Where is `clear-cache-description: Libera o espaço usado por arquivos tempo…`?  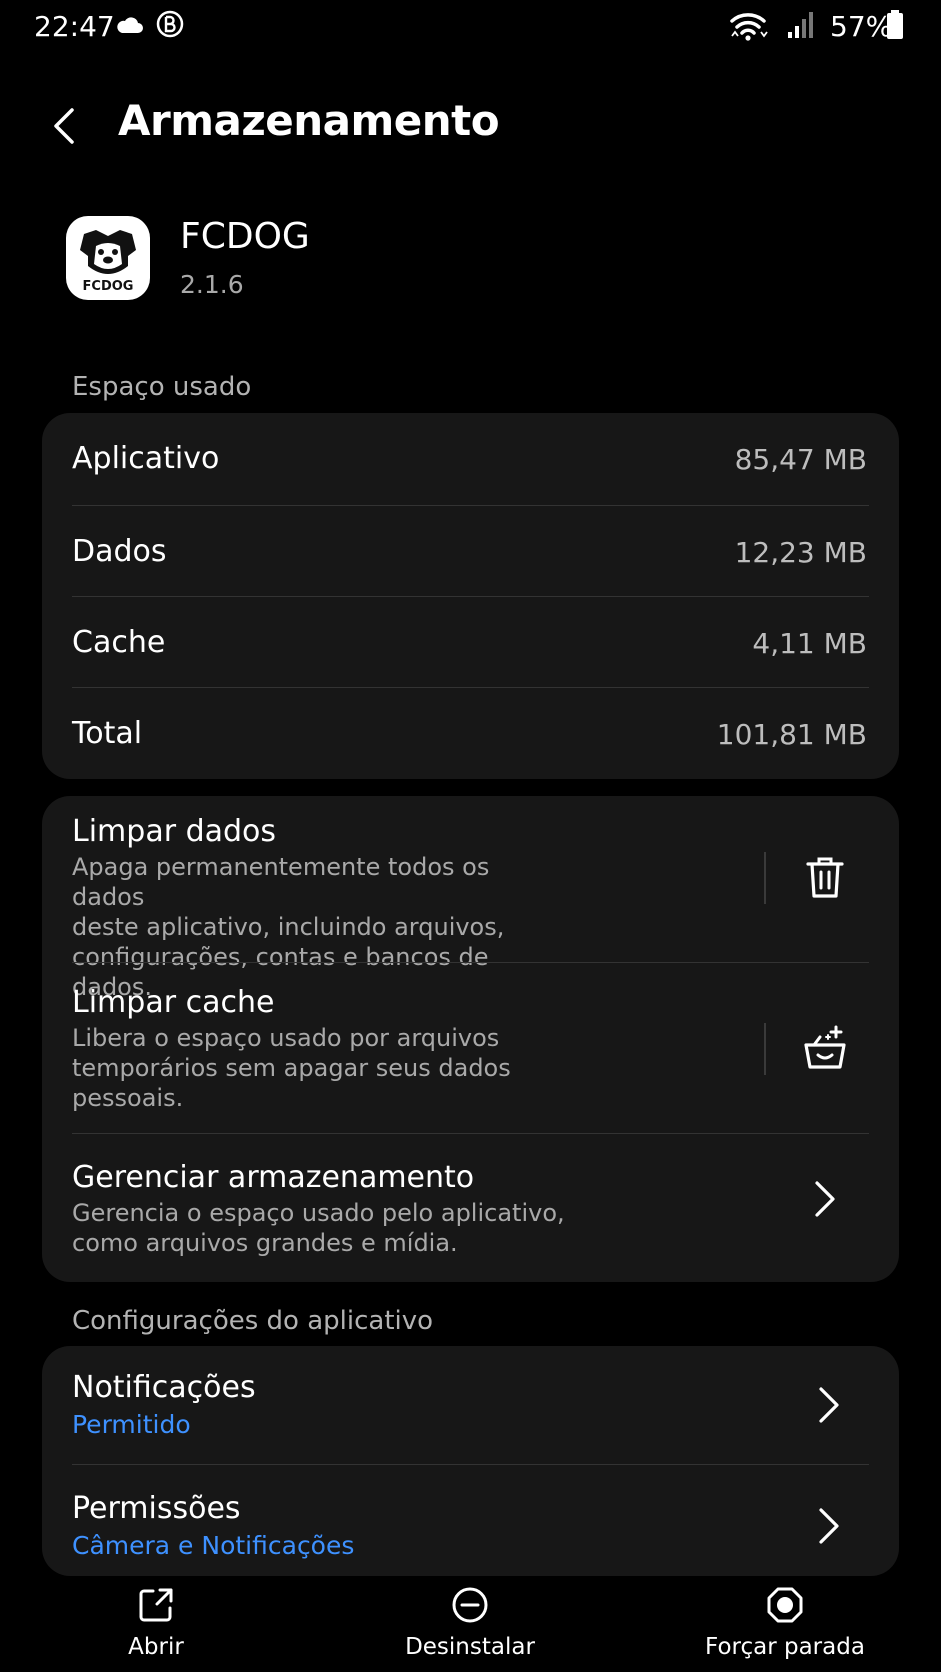
clear-cache-description: Libera o espaço usado por arquivos tempo… is located at coordinates (302, 1068).